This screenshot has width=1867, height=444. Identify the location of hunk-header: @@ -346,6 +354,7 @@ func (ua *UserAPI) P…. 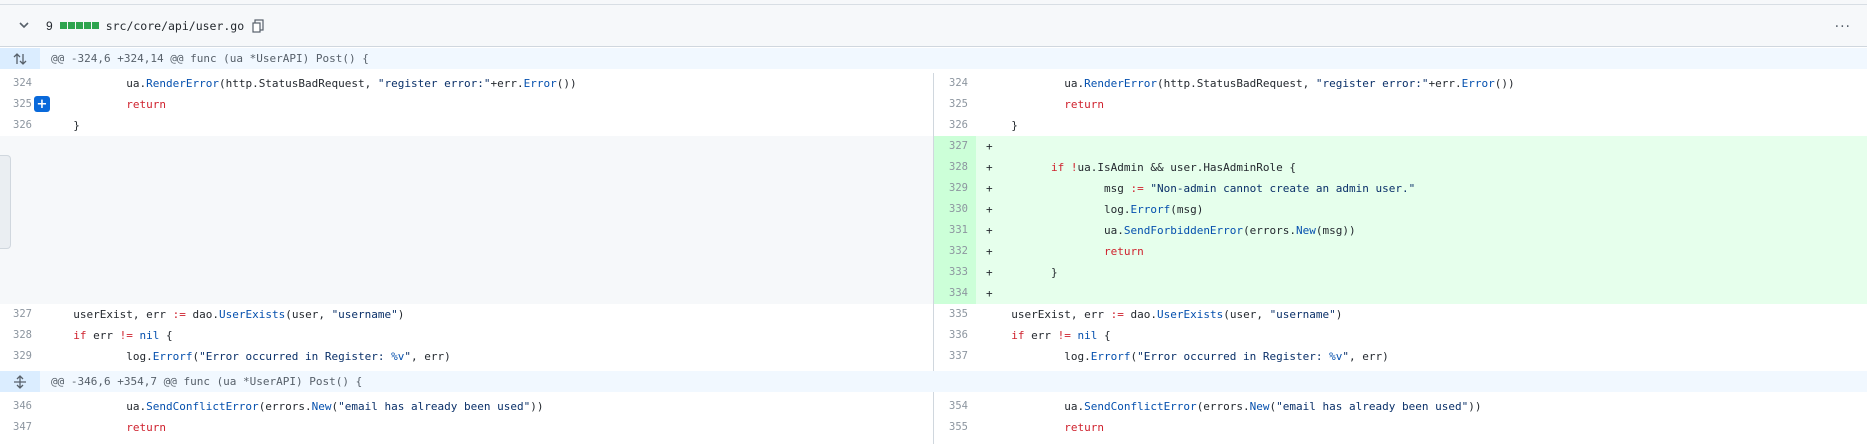
(933, 381).